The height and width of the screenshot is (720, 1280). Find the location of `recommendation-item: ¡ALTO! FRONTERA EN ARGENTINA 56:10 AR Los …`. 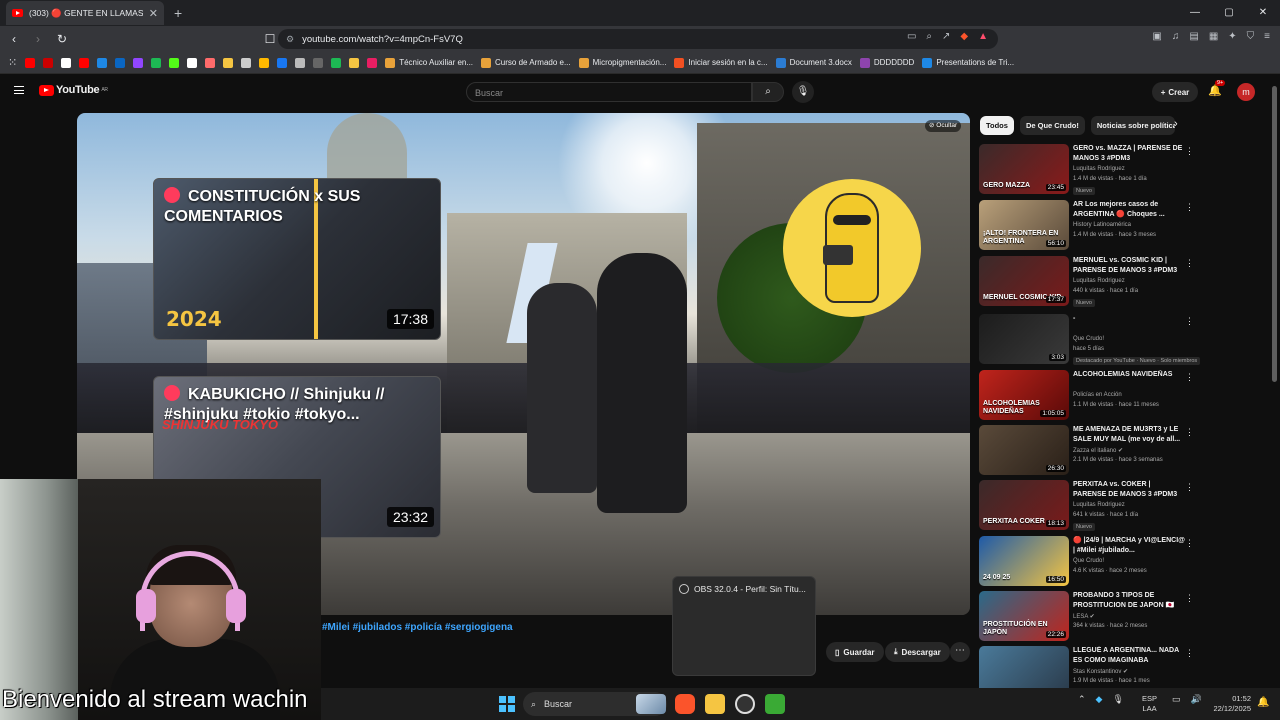

recommendation-item: ¡ALTO! FRONTERA EN ARGENTINA 56:10 AR Los … is located at coordinates (1124, 226).